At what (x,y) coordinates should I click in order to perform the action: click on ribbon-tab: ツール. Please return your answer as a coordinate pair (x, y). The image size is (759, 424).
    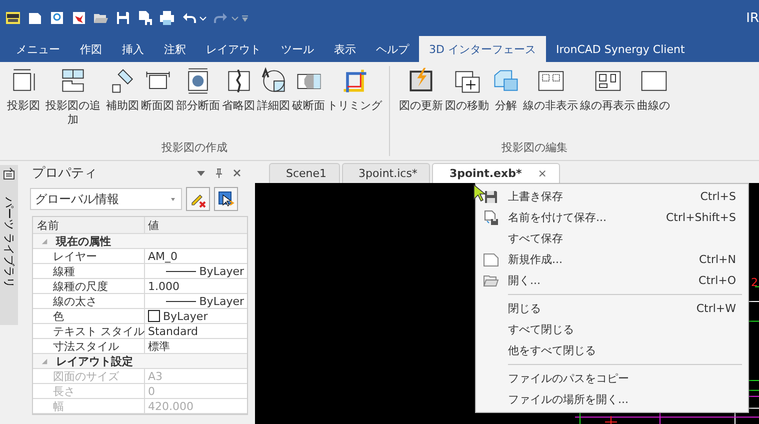
    Looking at the image, I should click on (297, 49).